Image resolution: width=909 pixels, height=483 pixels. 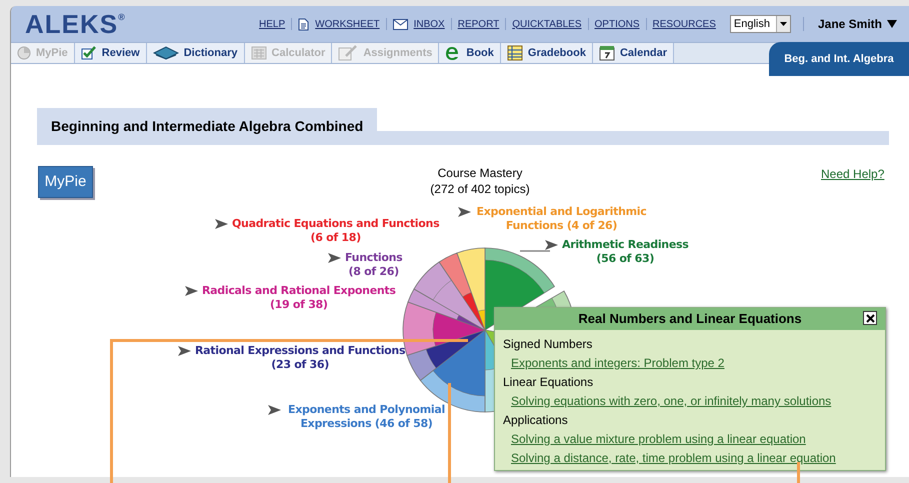 What do you see at coordinates (88, 53) in the screenshot?
I see `checkmark-icon` at bounding box center [88, 53].